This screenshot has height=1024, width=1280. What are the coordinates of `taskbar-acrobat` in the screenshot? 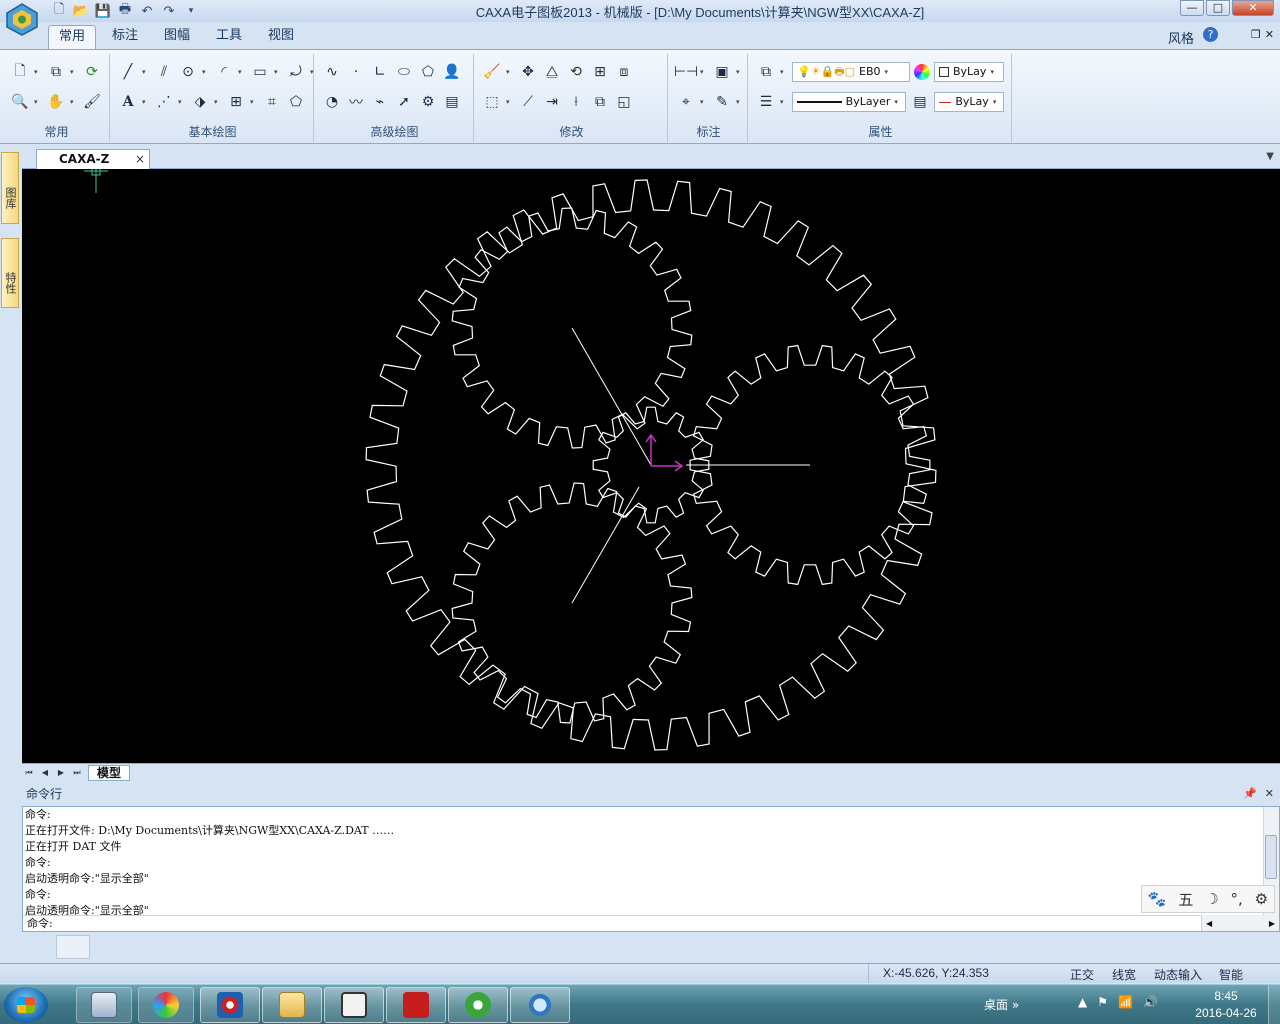 It's located at (416, 1005).